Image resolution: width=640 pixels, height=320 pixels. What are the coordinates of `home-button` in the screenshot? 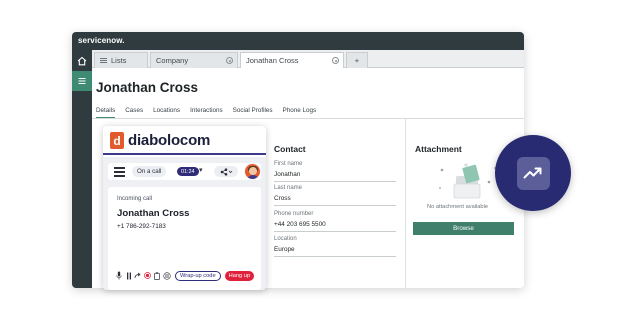 It's located at (82, 61).